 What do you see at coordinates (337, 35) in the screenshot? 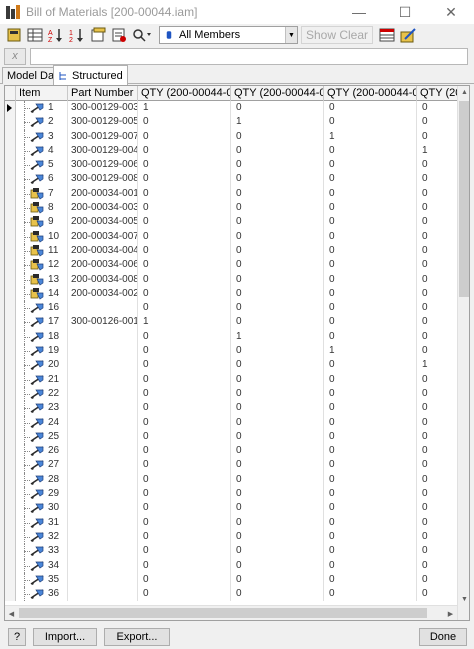
I see `show-clear-button: Show Clear` at bounding box center [337, 35].